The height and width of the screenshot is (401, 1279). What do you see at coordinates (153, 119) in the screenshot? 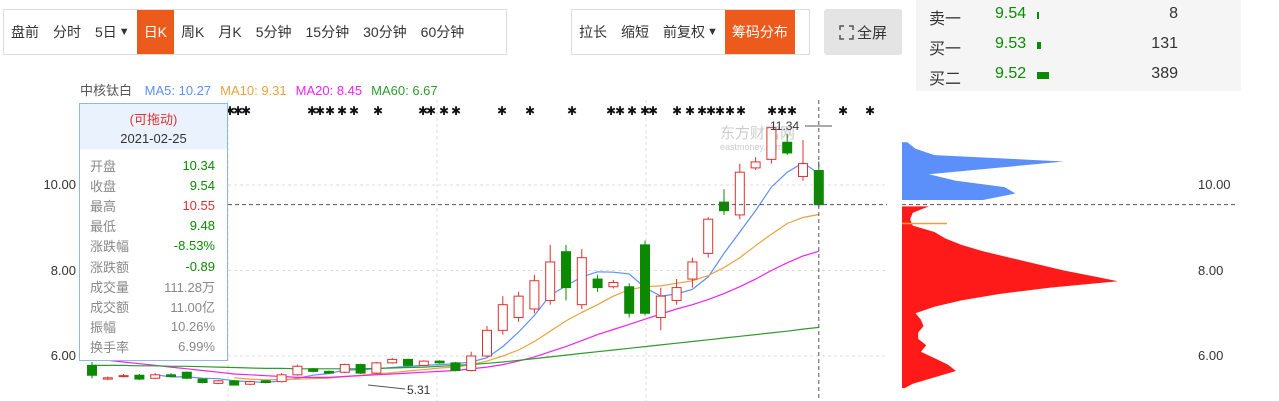
I see `tooltip-drag-hint: (可拖动)` at bounding box center [153, 119].